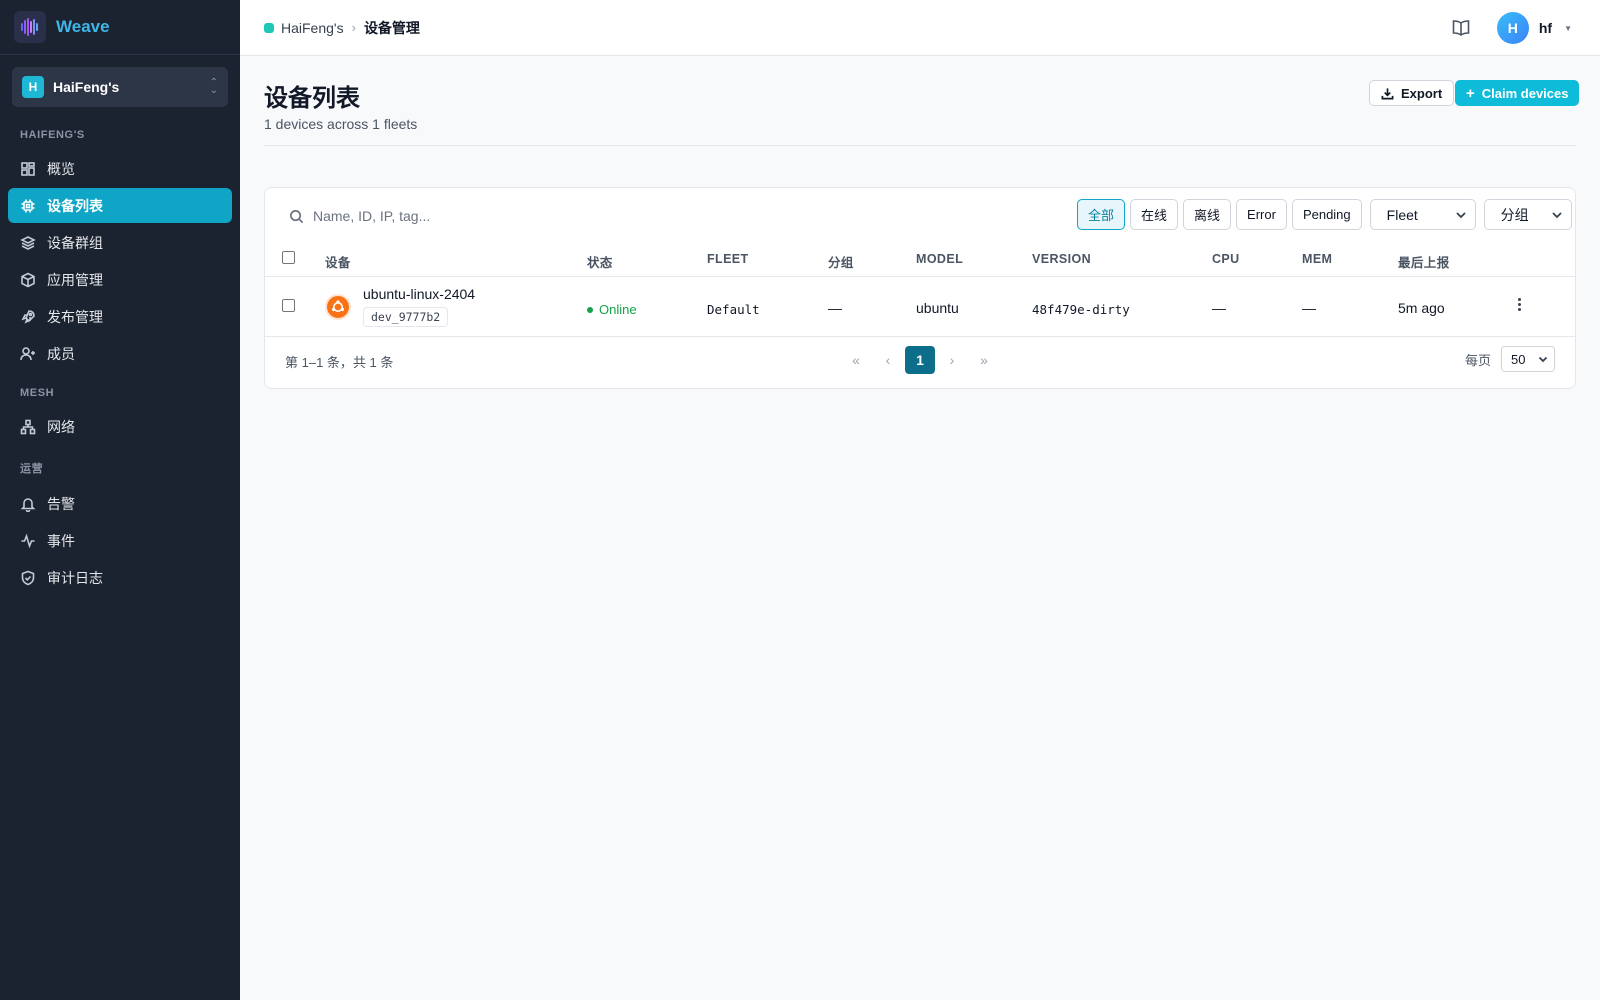 Image resolution: width=1600 pixels, height=1000 pixels. What do you see at coordinates (856, 360) in the screenshot?
I see `first-page-button: «` at bounding box center [856, 360].